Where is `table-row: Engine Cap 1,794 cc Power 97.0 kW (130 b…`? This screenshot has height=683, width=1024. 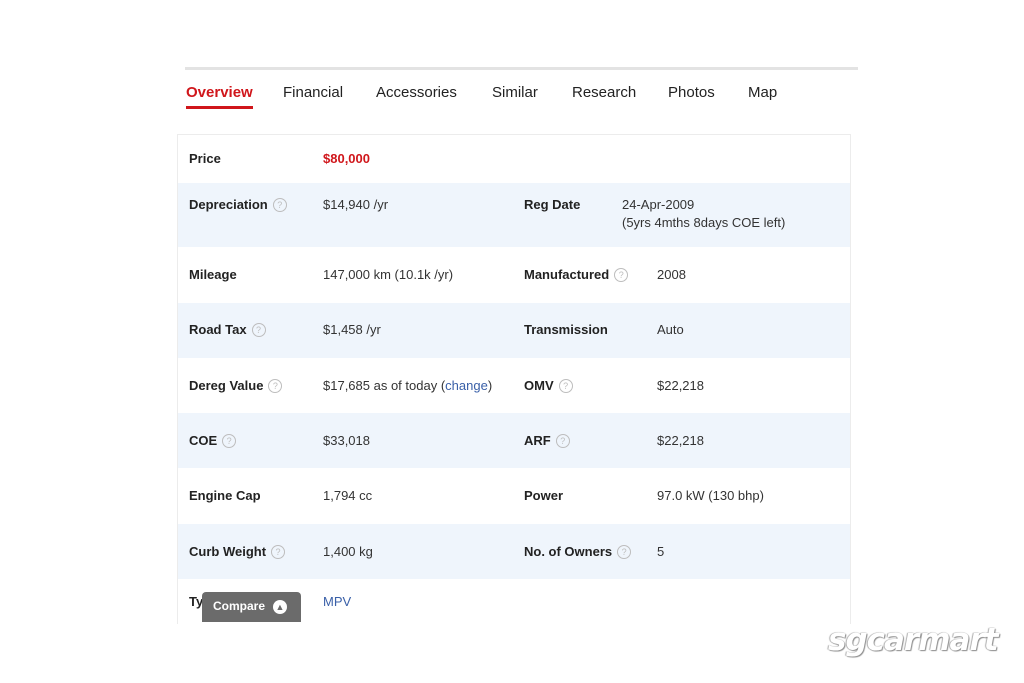
table-row: Engine Cap 1,794 cc Power 97.0 kW (130 b… is located at coordinates (514, 496).